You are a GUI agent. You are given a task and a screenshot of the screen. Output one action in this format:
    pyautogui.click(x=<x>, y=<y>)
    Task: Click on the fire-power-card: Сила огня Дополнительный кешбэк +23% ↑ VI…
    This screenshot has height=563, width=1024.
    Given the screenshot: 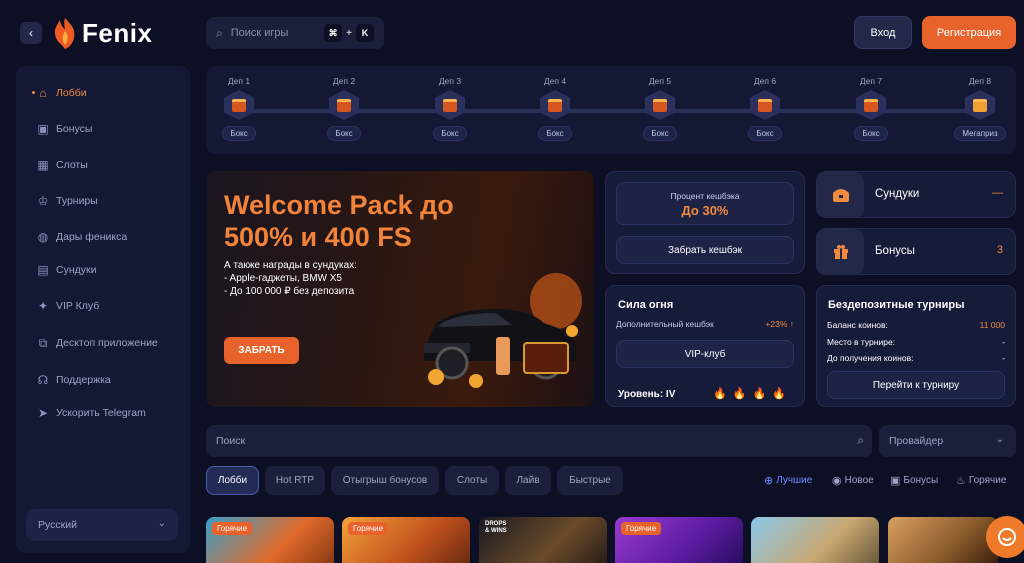 What is the action you would take?
    pyautogui.click(x=705, y=346)
    